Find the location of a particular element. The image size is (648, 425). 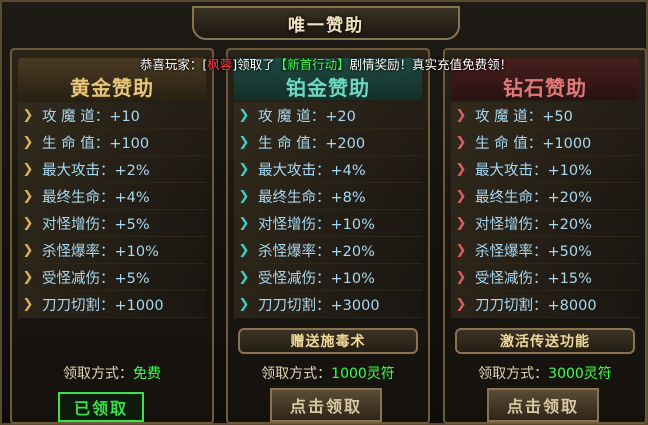

notice-prefix: 恭喜玩家：[ is located at coordinates (173, 64).